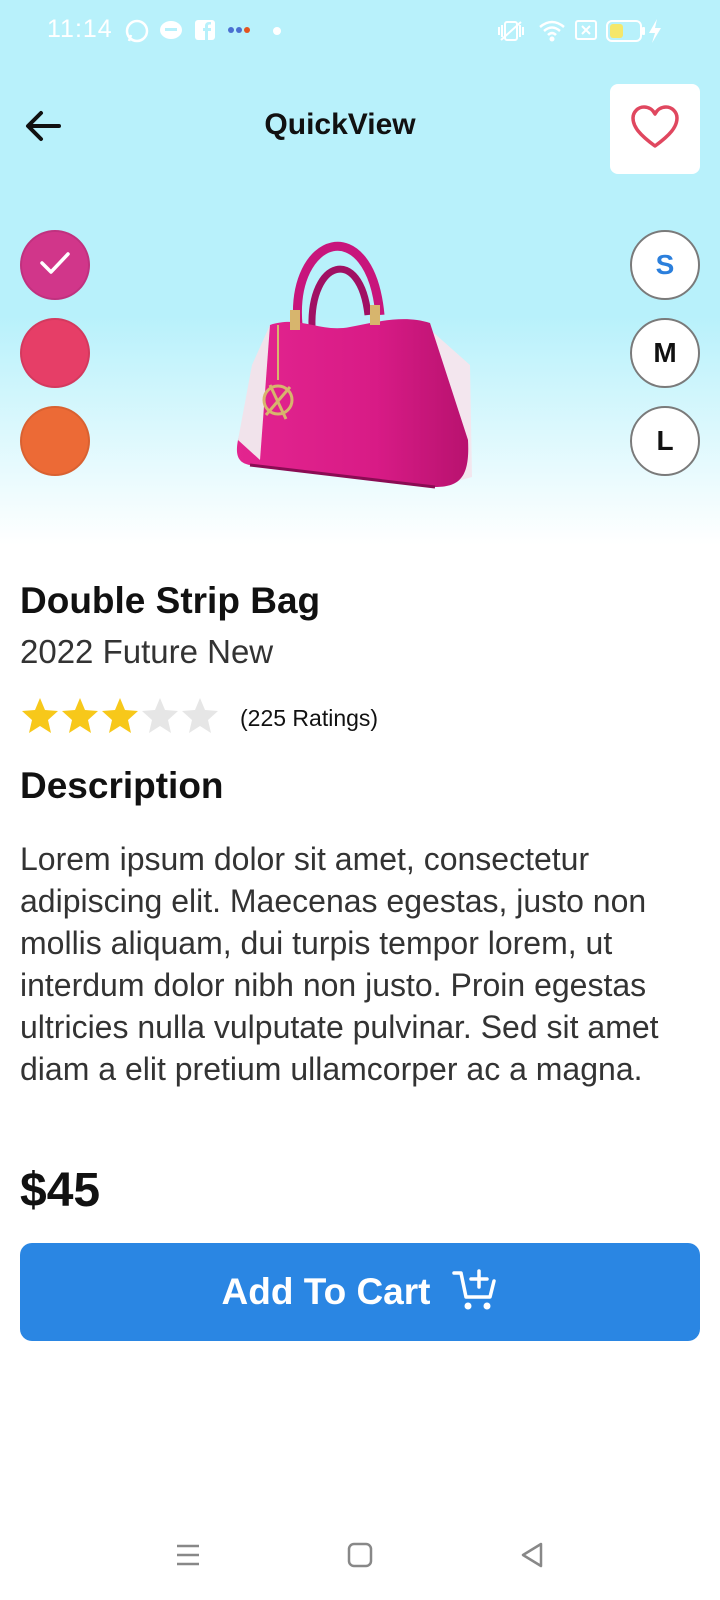  I want to click on size-button-s: S, so click(665, 265).